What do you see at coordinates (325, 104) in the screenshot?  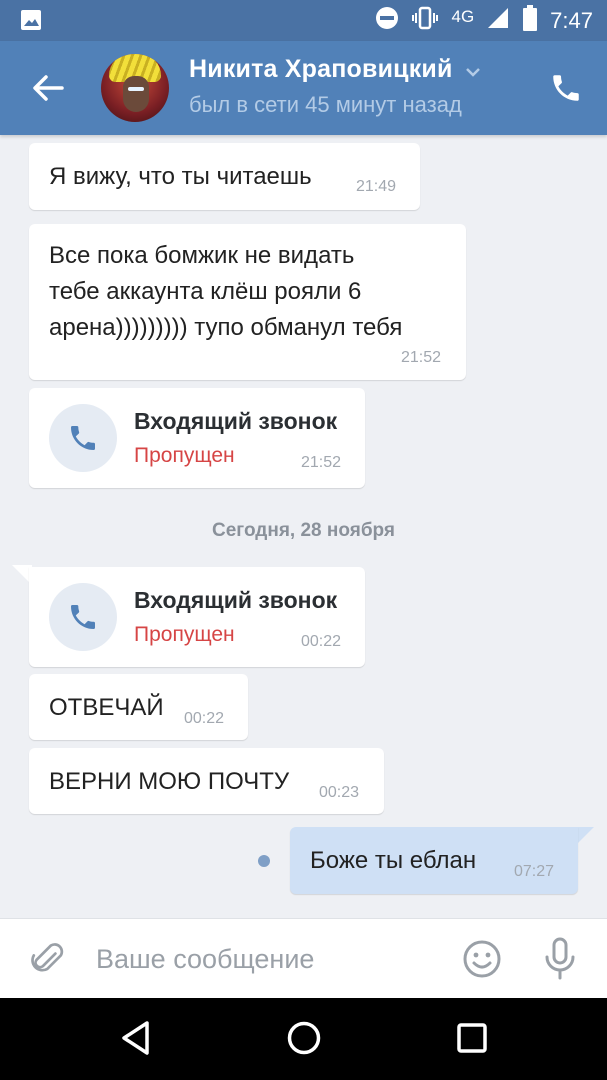 I see `contact-status: был в сети 45 минут назад` at bounding box center [325, 104].